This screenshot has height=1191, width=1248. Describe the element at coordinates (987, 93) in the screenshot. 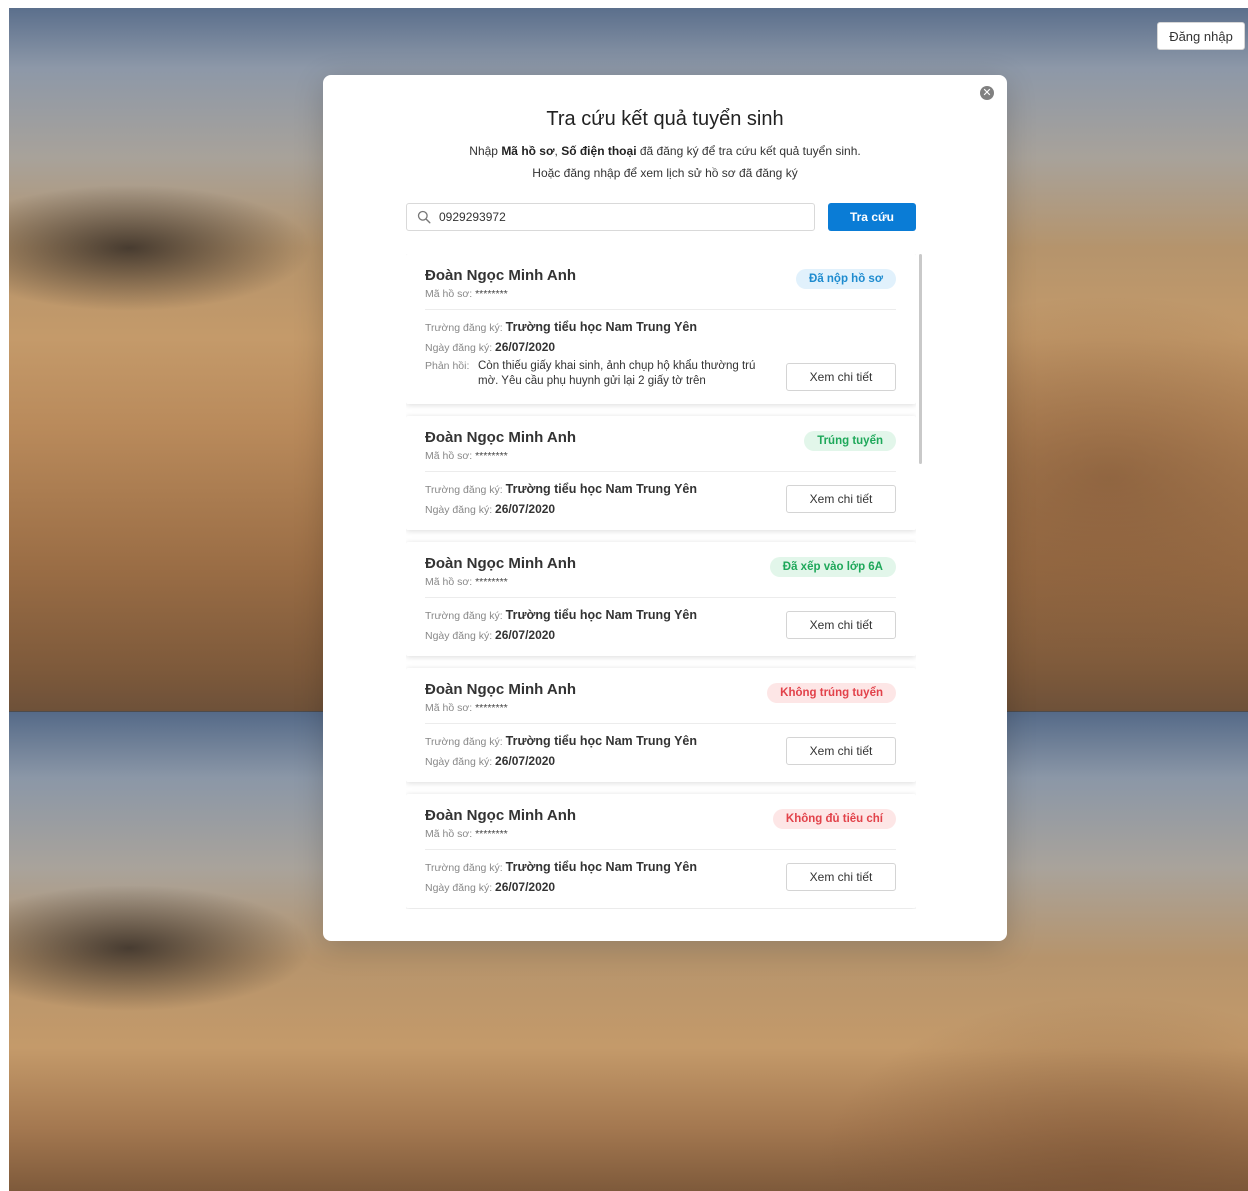

I see `close-icon: ✕` at that location.